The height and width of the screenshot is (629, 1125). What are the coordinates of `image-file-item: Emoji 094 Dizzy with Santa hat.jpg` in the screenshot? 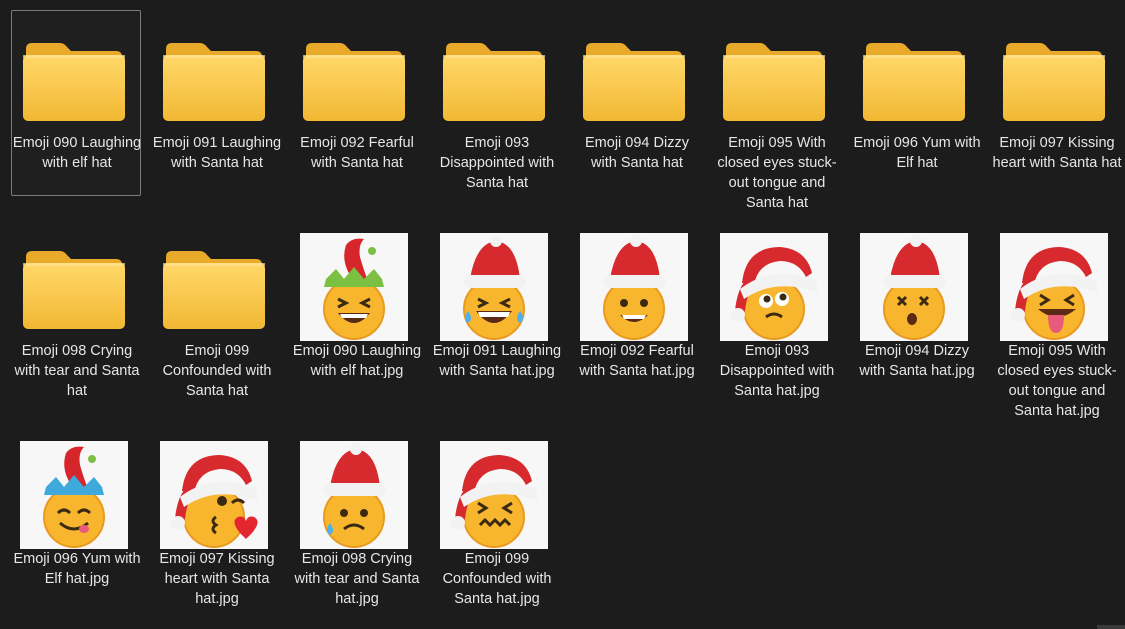 It's located at (916, 311).